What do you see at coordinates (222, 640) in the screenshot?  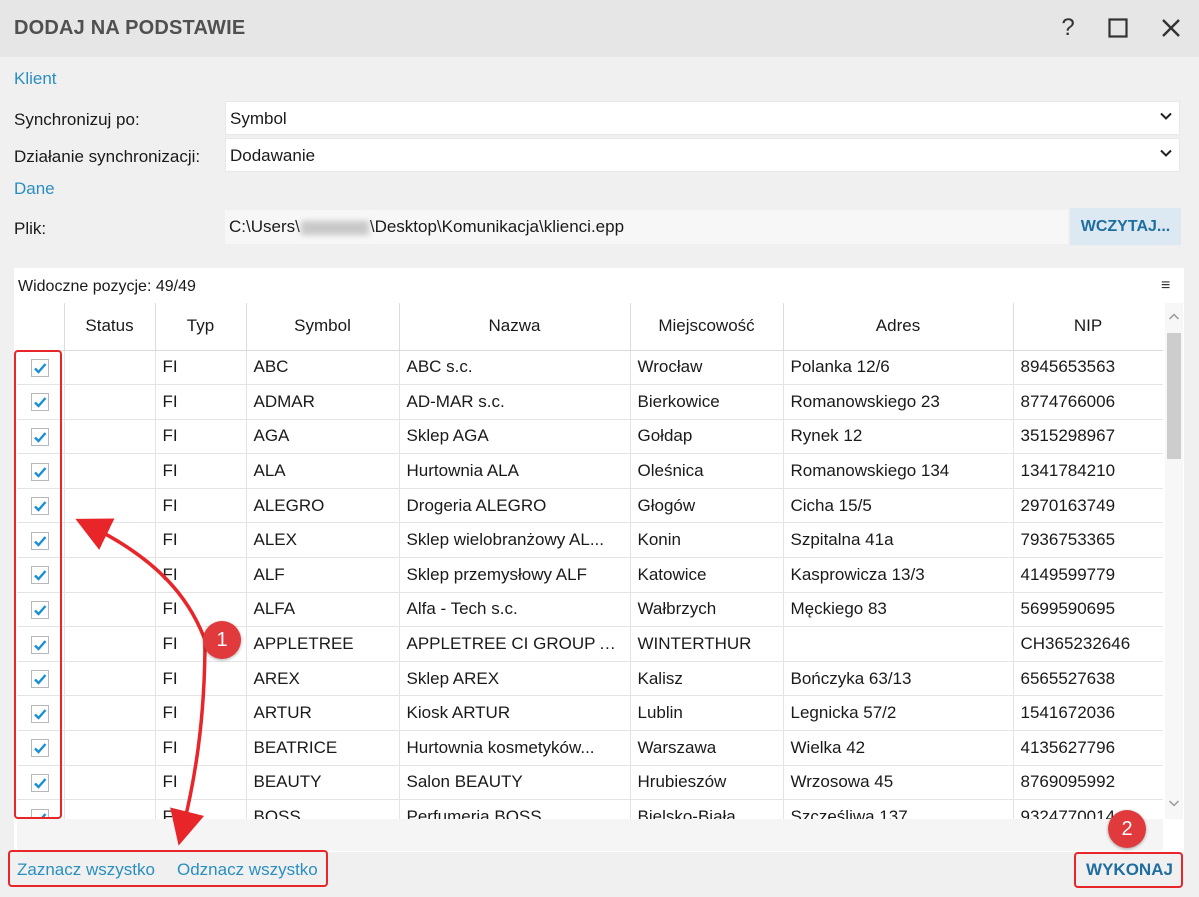 I see `annotation-badge-1: 1` at bounding box center [222, 640].